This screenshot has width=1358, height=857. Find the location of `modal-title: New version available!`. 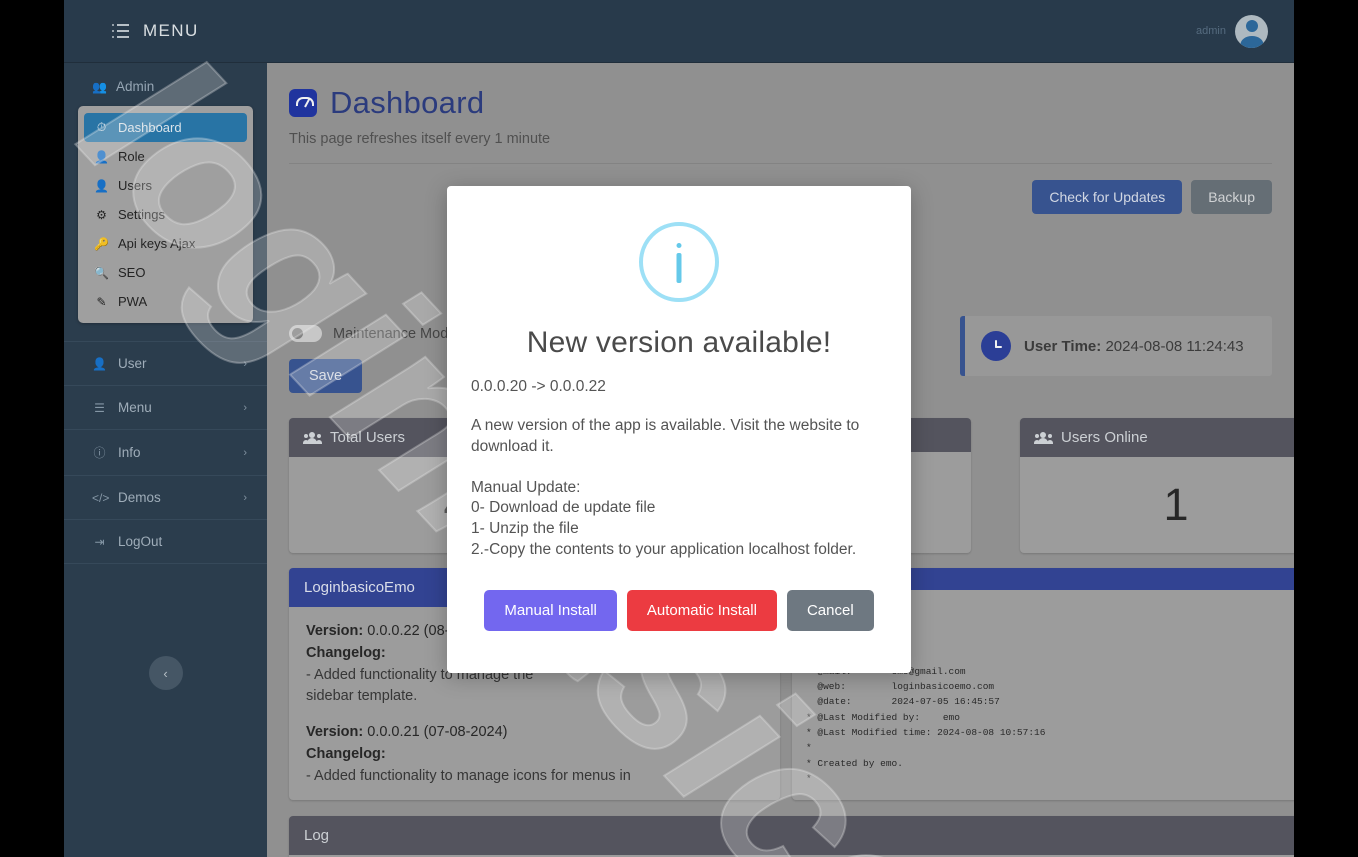

modal-title: New version available! is located at coordinates (679, 342).